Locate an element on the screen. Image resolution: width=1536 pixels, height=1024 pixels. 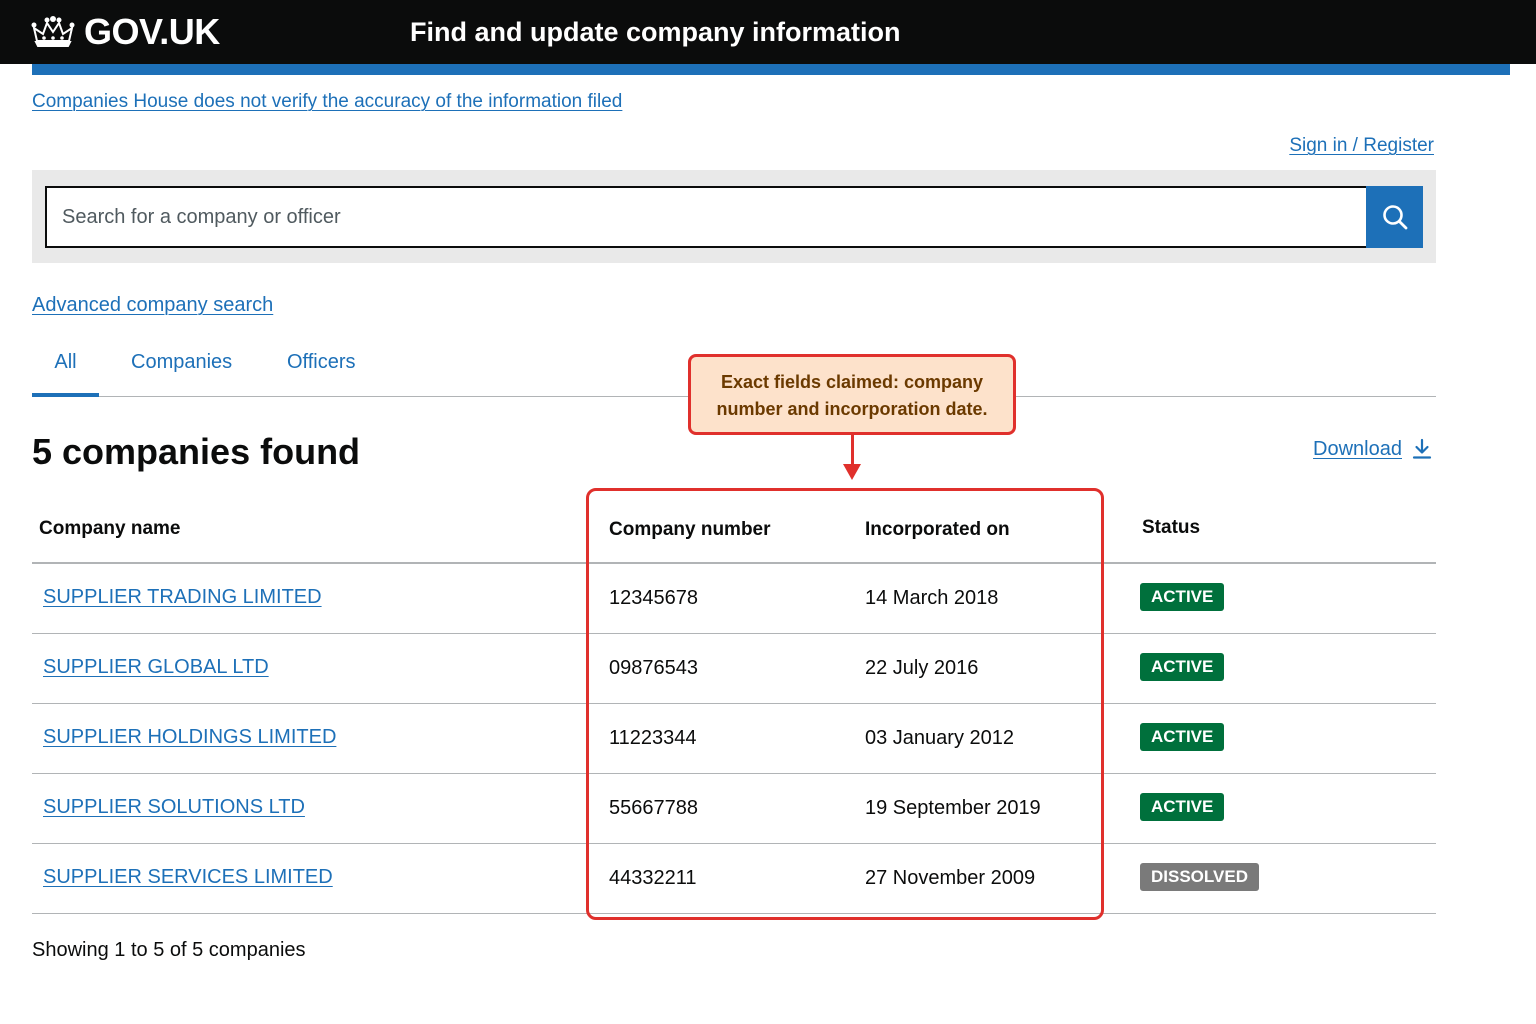
company-name-link: SUPPLIER SERVICES LIMITED is located at coordinates (188, 877).